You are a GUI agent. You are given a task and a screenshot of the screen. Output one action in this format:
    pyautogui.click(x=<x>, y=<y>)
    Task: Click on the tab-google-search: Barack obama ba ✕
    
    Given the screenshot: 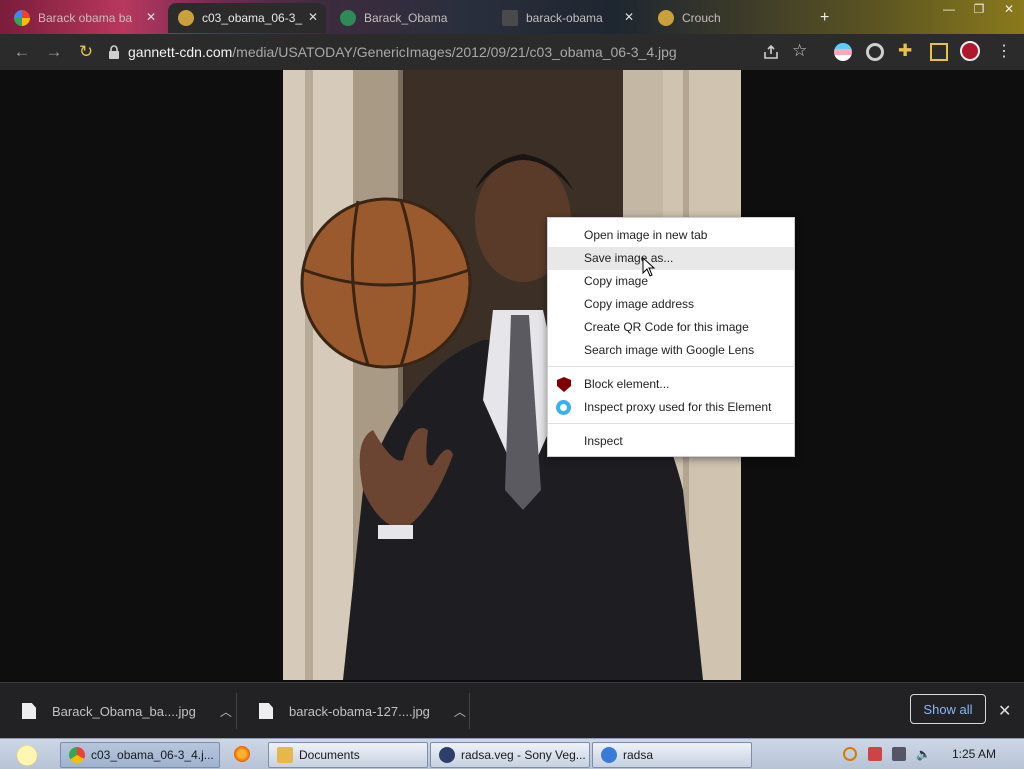 What is the action you would take?
    pyautogui.click(x=84, y=18)
    